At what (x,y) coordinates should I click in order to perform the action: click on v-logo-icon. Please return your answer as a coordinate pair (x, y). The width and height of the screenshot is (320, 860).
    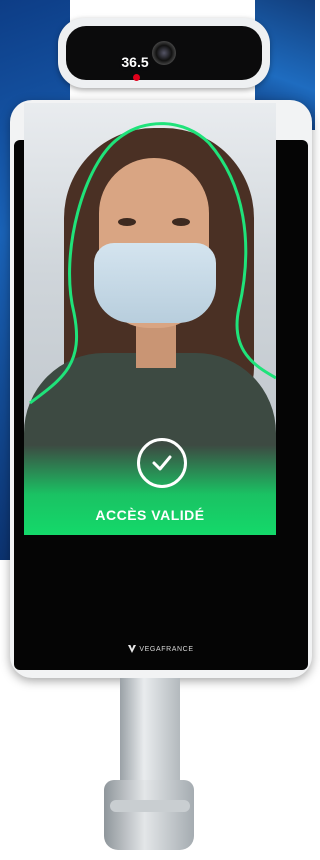
    Looking at the image, I should click on (132, 649).